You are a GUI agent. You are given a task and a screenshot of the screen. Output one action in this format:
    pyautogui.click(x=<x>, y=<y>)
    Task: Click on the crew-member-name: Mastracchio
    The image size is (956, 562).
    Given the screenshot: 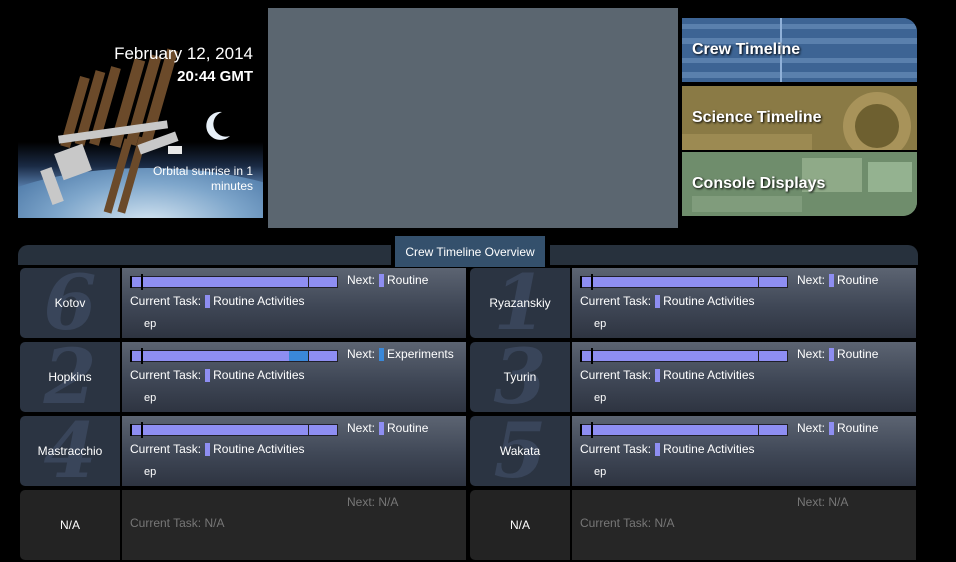 What is the action you would take?
    pyautogui.click(x=70, y=451)
    